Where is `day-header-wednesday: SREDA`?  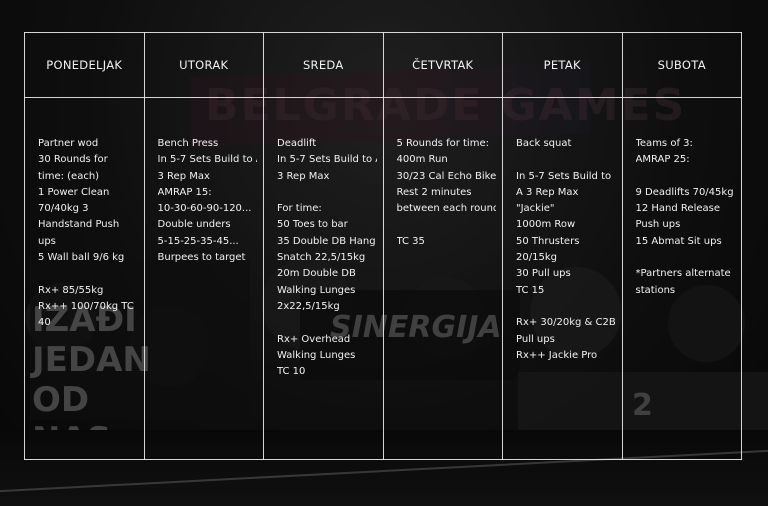 day-header-wednesday: SREDA is located at coordinates (323, 65).